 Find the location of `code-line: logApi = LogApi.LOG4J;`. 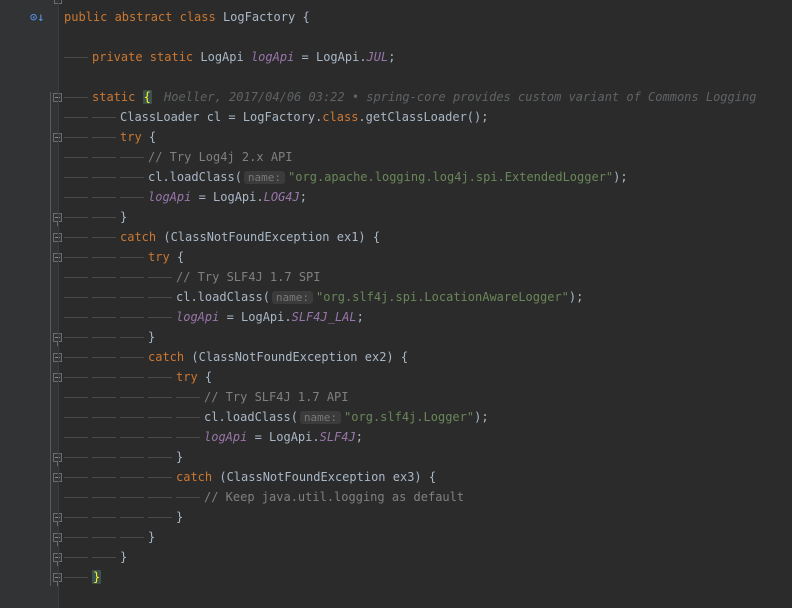

code-line: logApi = LogApi.LOG4J; is located at coordinates (396, 197).